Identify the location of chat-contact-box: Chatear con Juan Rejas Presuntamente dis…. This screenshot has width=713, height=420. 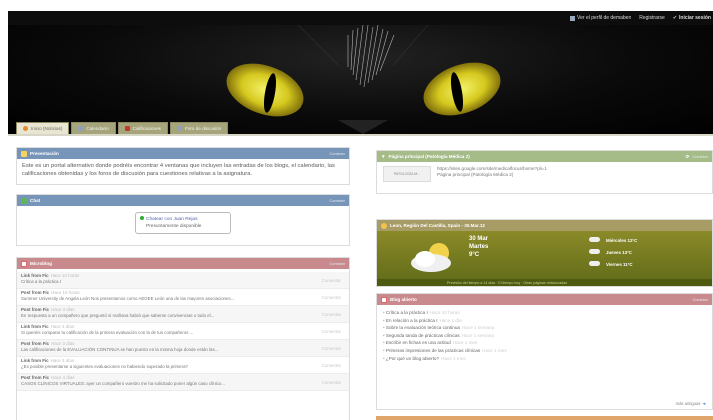
(183, 223).